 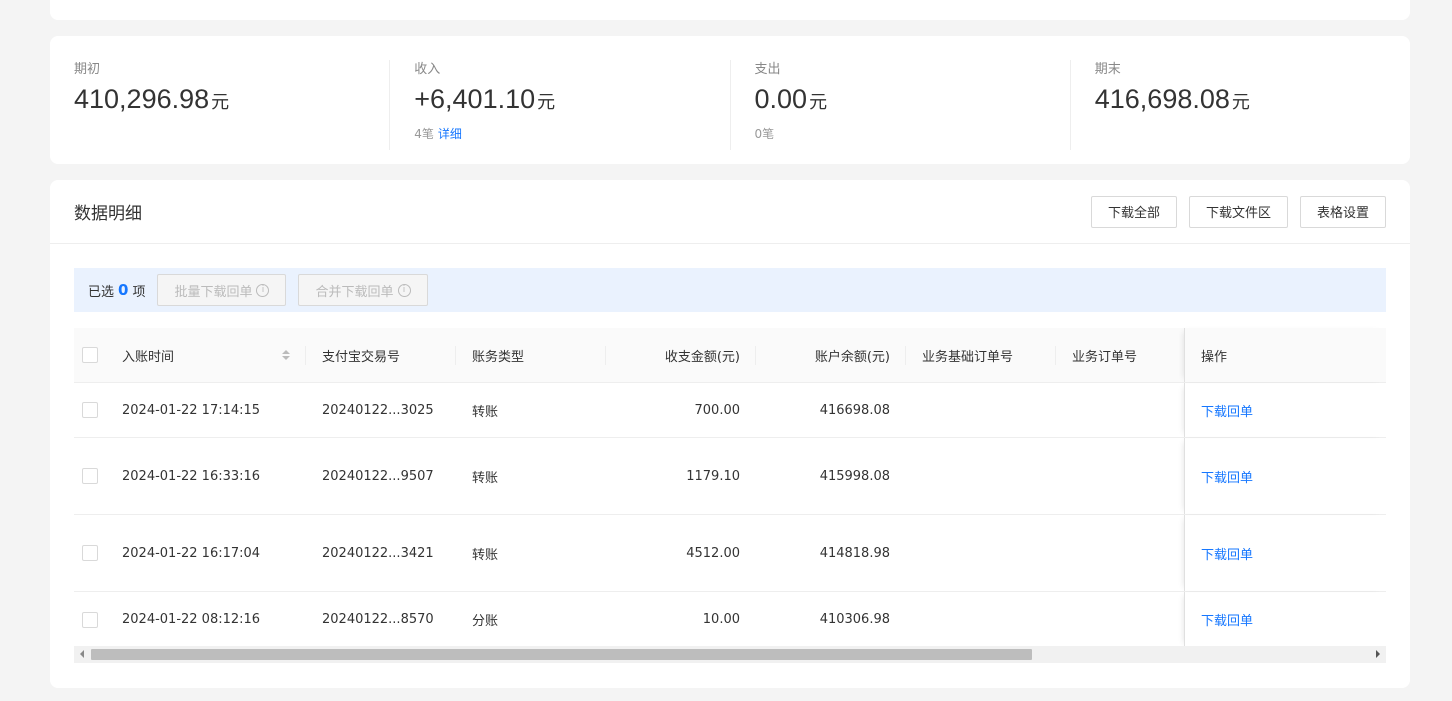 What do you see at coordinates (854, 410) in the screenshot?
I see `cell-balance: 416698.08` at bounding box center [854, 410].